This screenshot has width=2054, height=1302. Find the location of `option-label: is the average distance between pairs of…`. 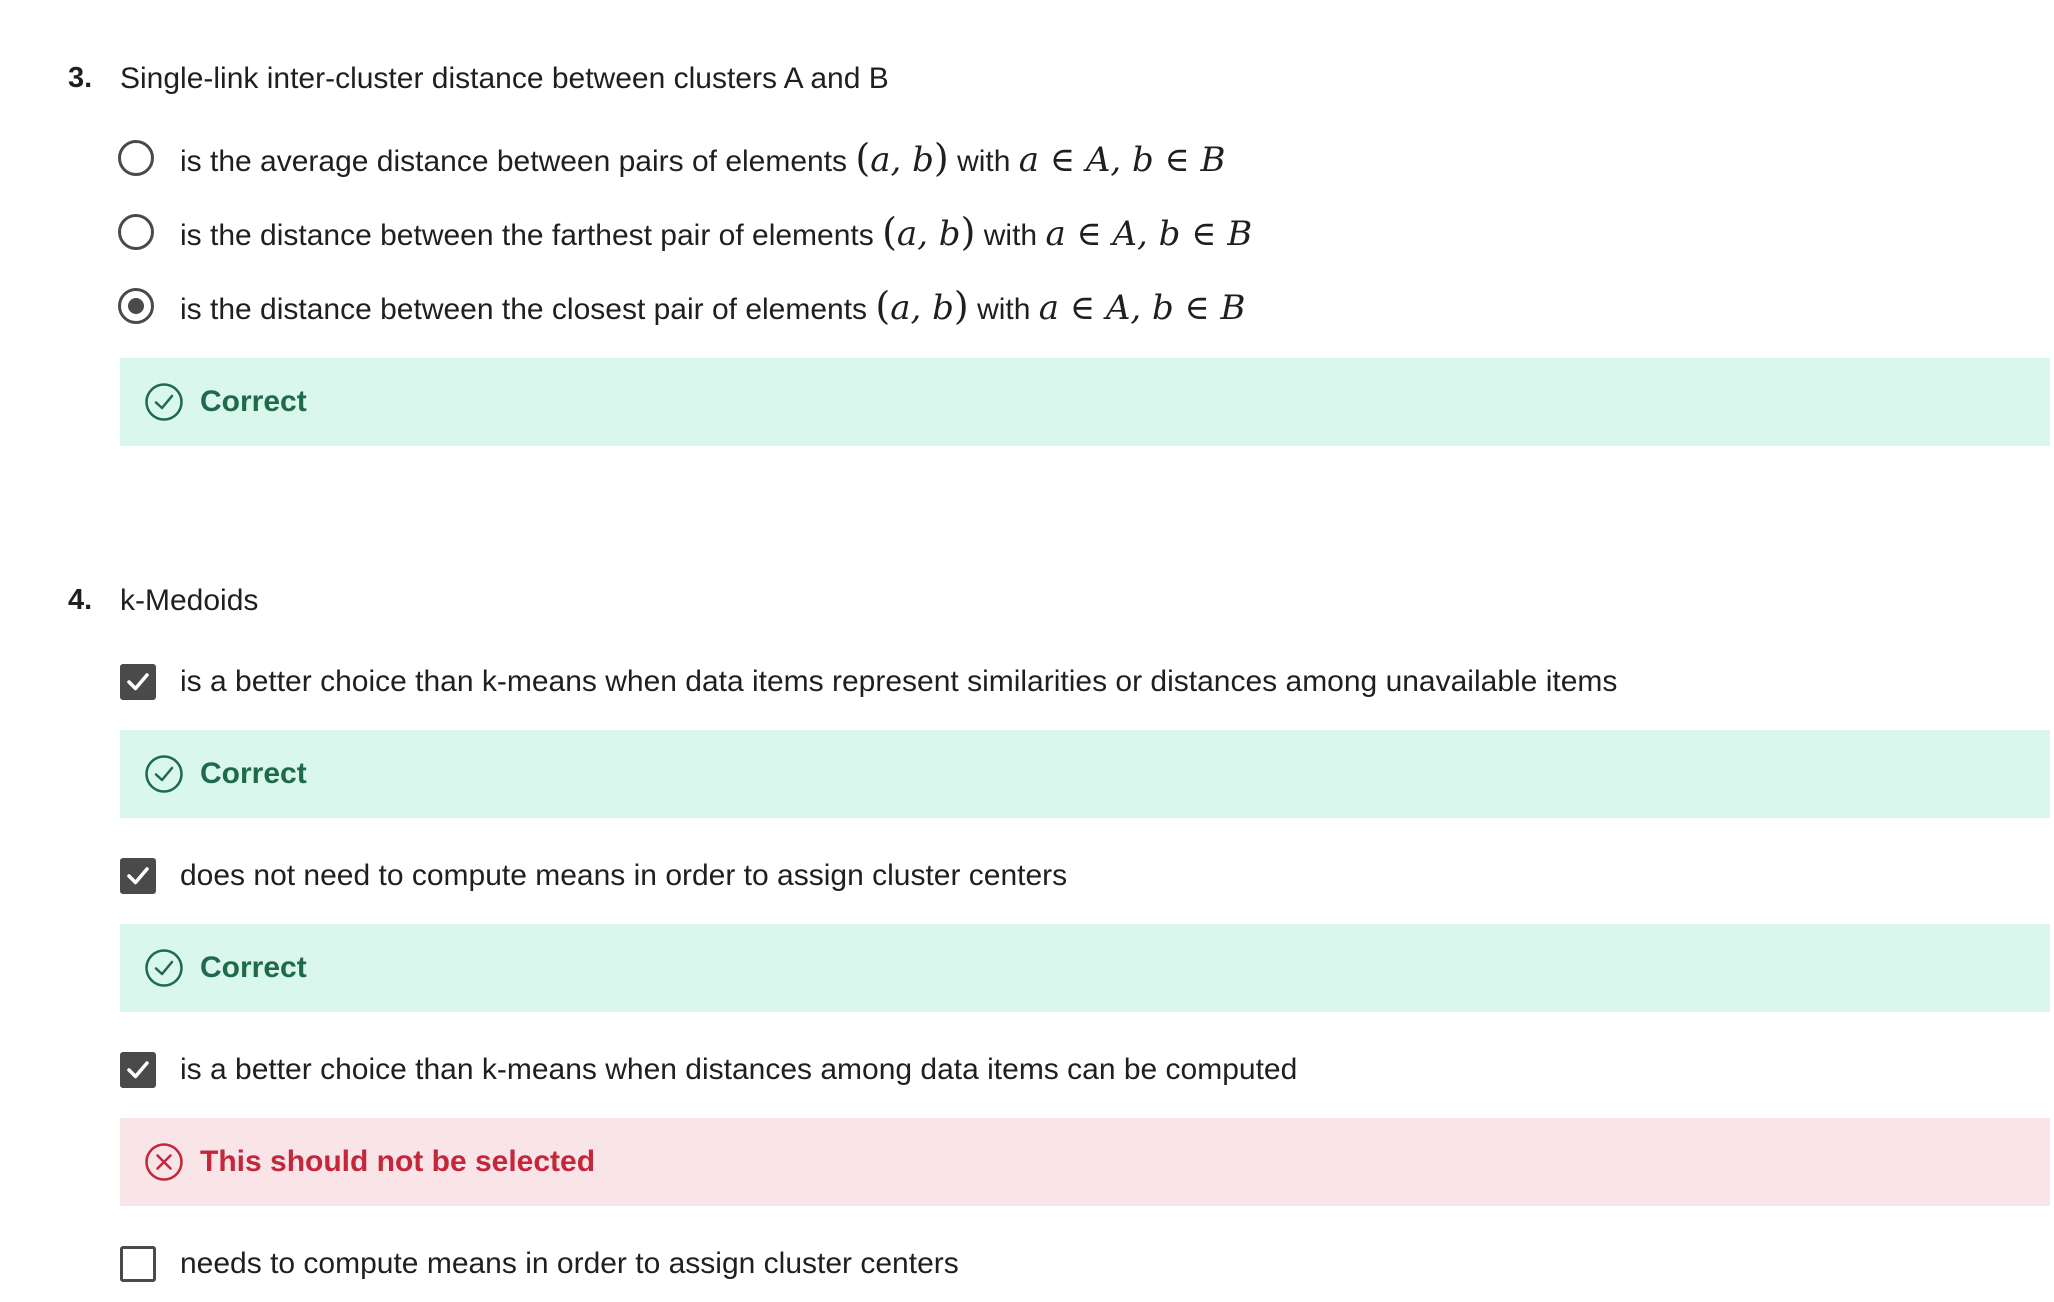

option-label: is the average distance between pairs of… is located at coordinates (703, 160).